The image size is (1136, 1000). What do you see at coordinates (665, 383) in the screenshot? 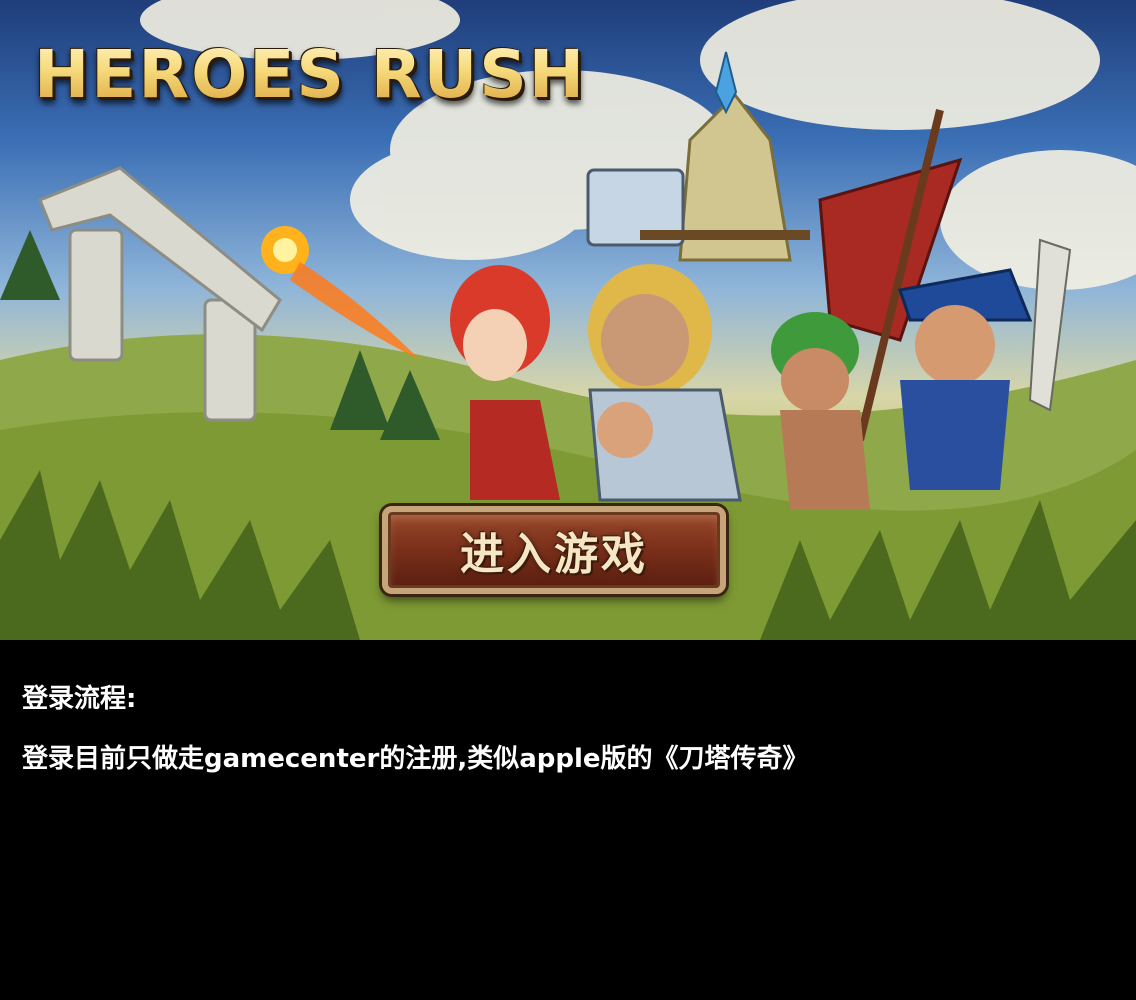
I see `hero-paladin` at bounding box center [665, 383].